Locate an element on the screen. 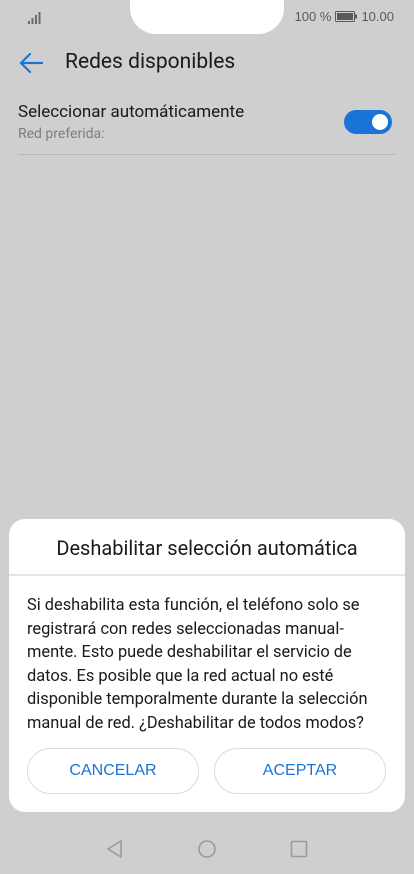 This screenshot has height=874, width=414. battery-icon is located at coordinates (346, 16).